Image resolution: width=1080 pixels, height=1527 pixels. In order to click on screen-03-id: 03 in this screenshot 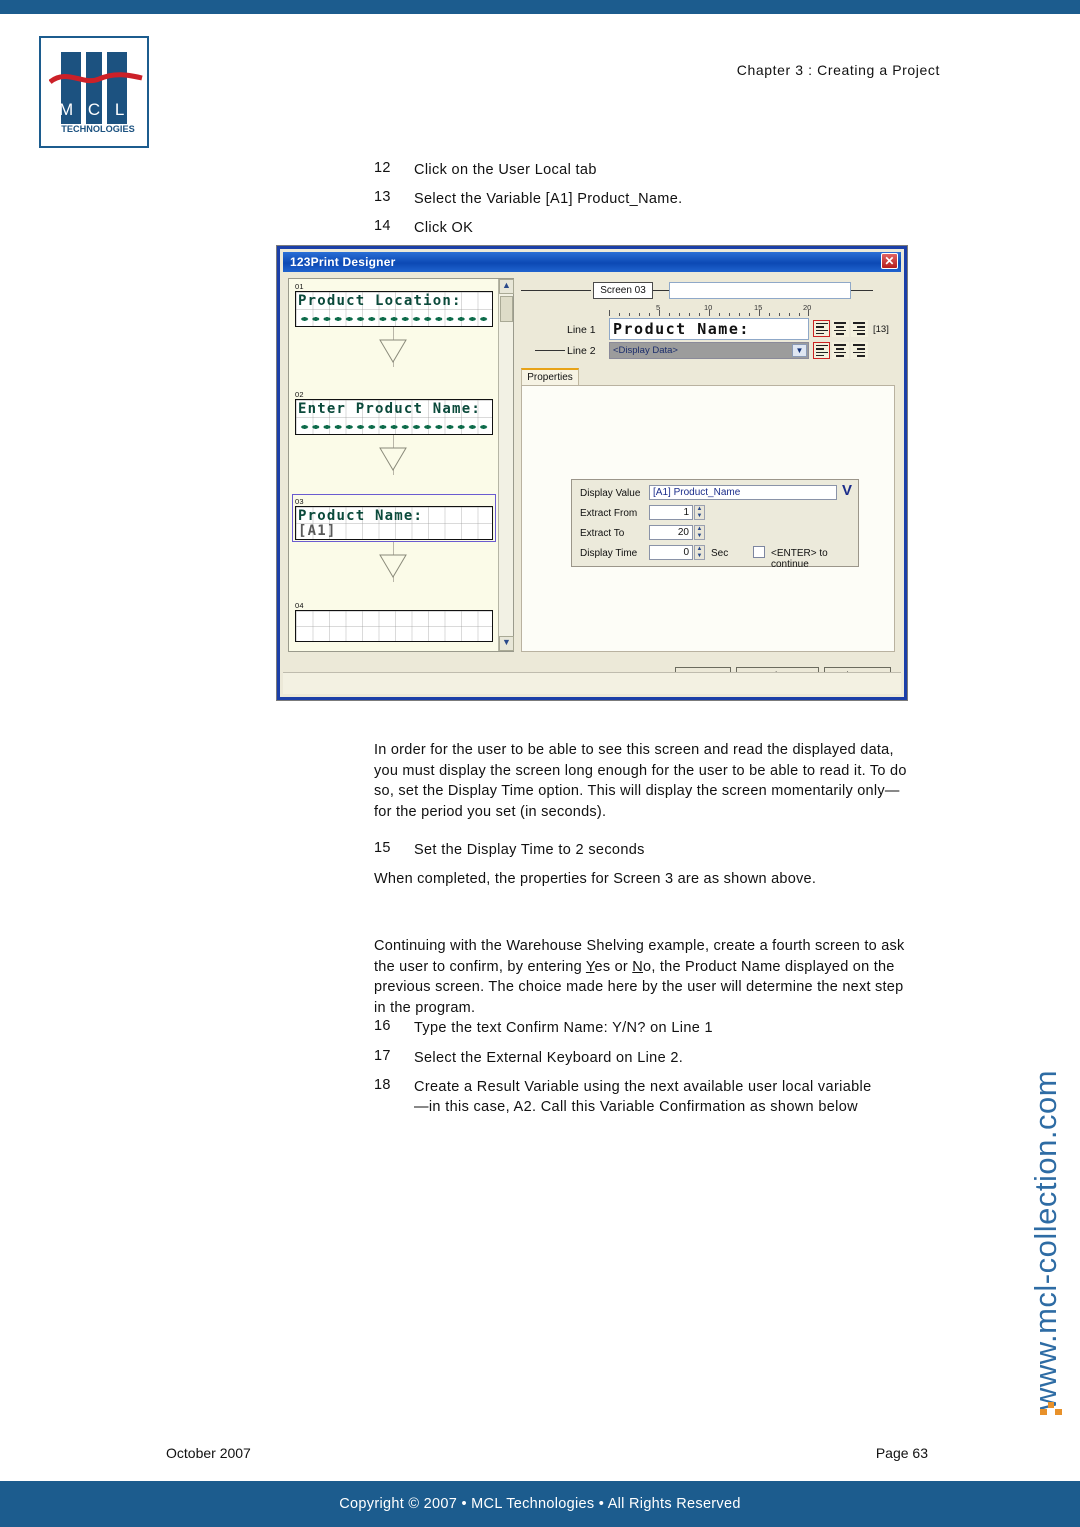, I will do `click(299, 501)`.